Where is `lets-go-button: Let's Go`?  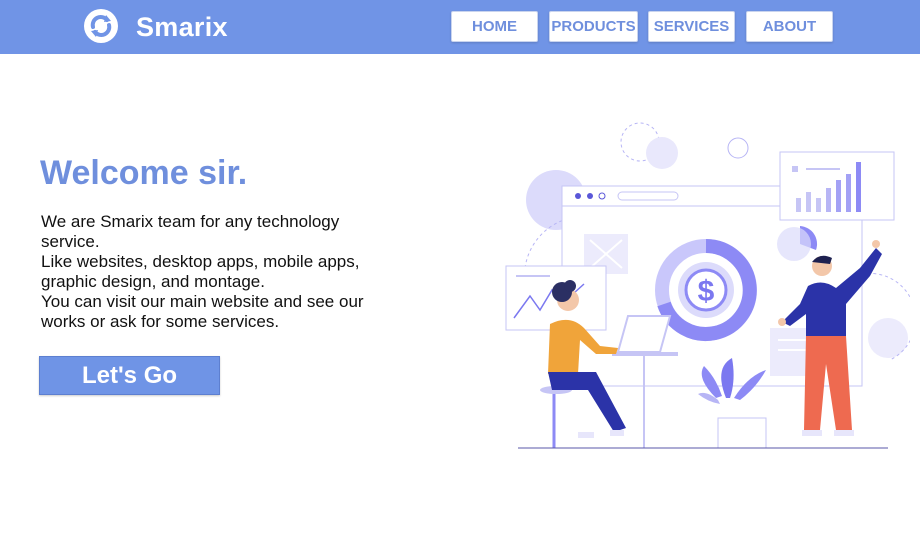
lets-go-button: Let's Go is located at coordinates (129, 375).